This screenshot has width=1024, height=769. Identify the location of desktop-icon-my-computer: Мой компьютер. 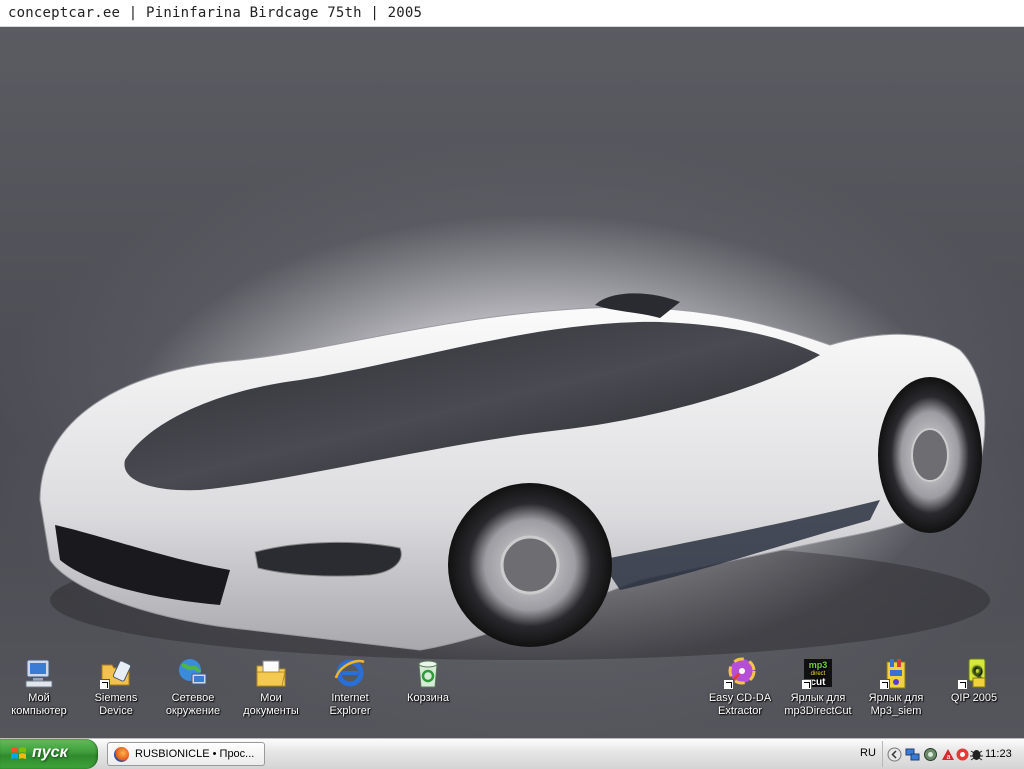
(39, 687).